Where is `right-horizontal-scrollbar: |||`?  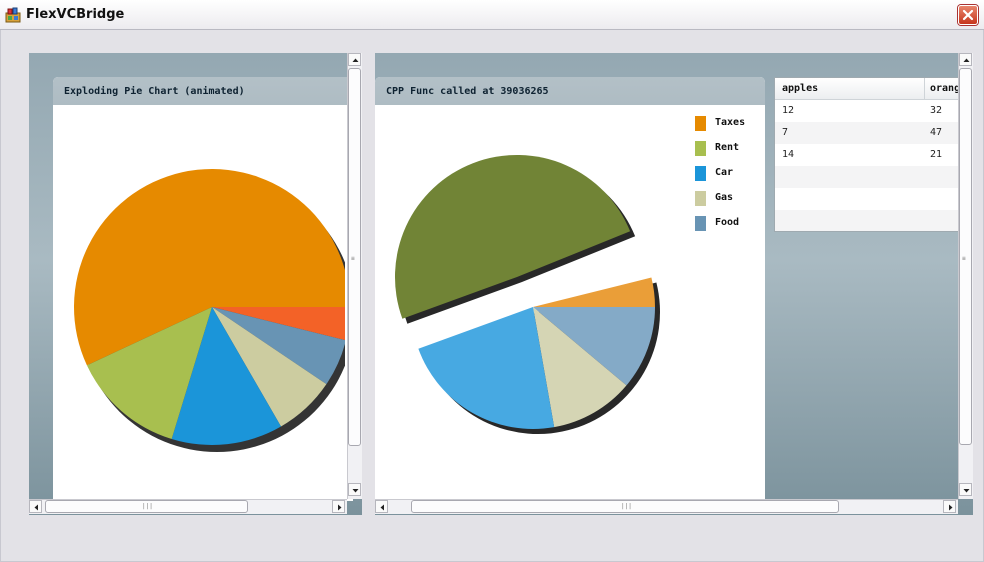 right-horizontal-scrollbar: ||| is located at coordinates (666, 506).